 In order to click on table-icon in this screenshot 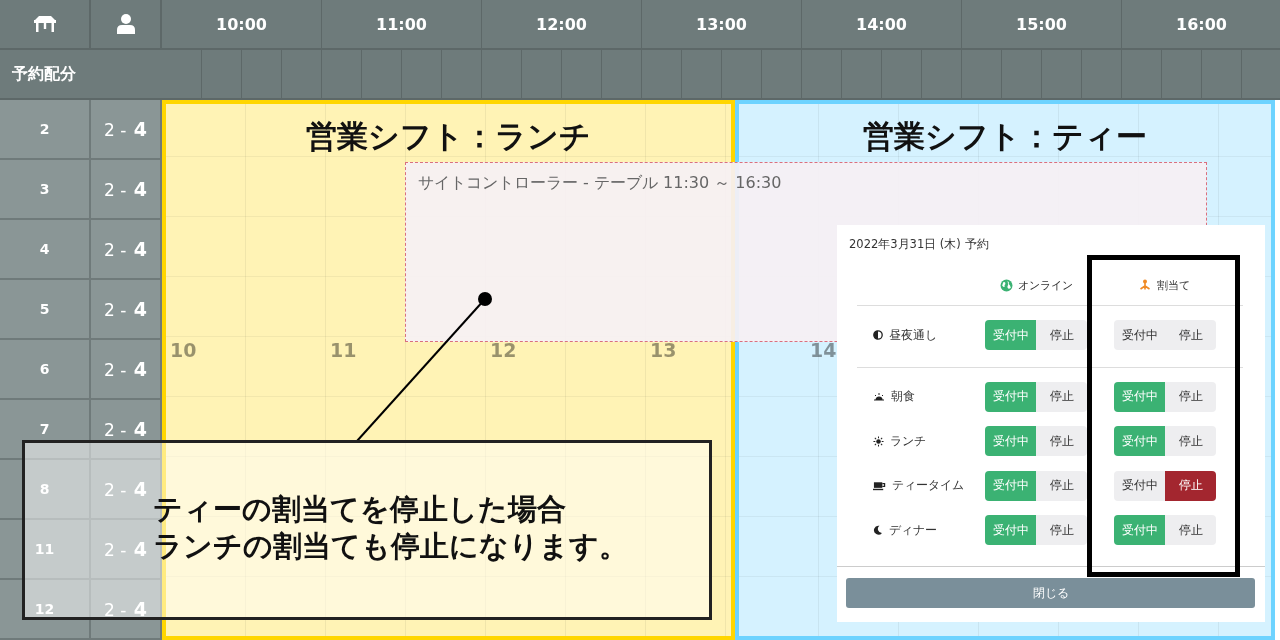, I will do `click(44, 24)`.